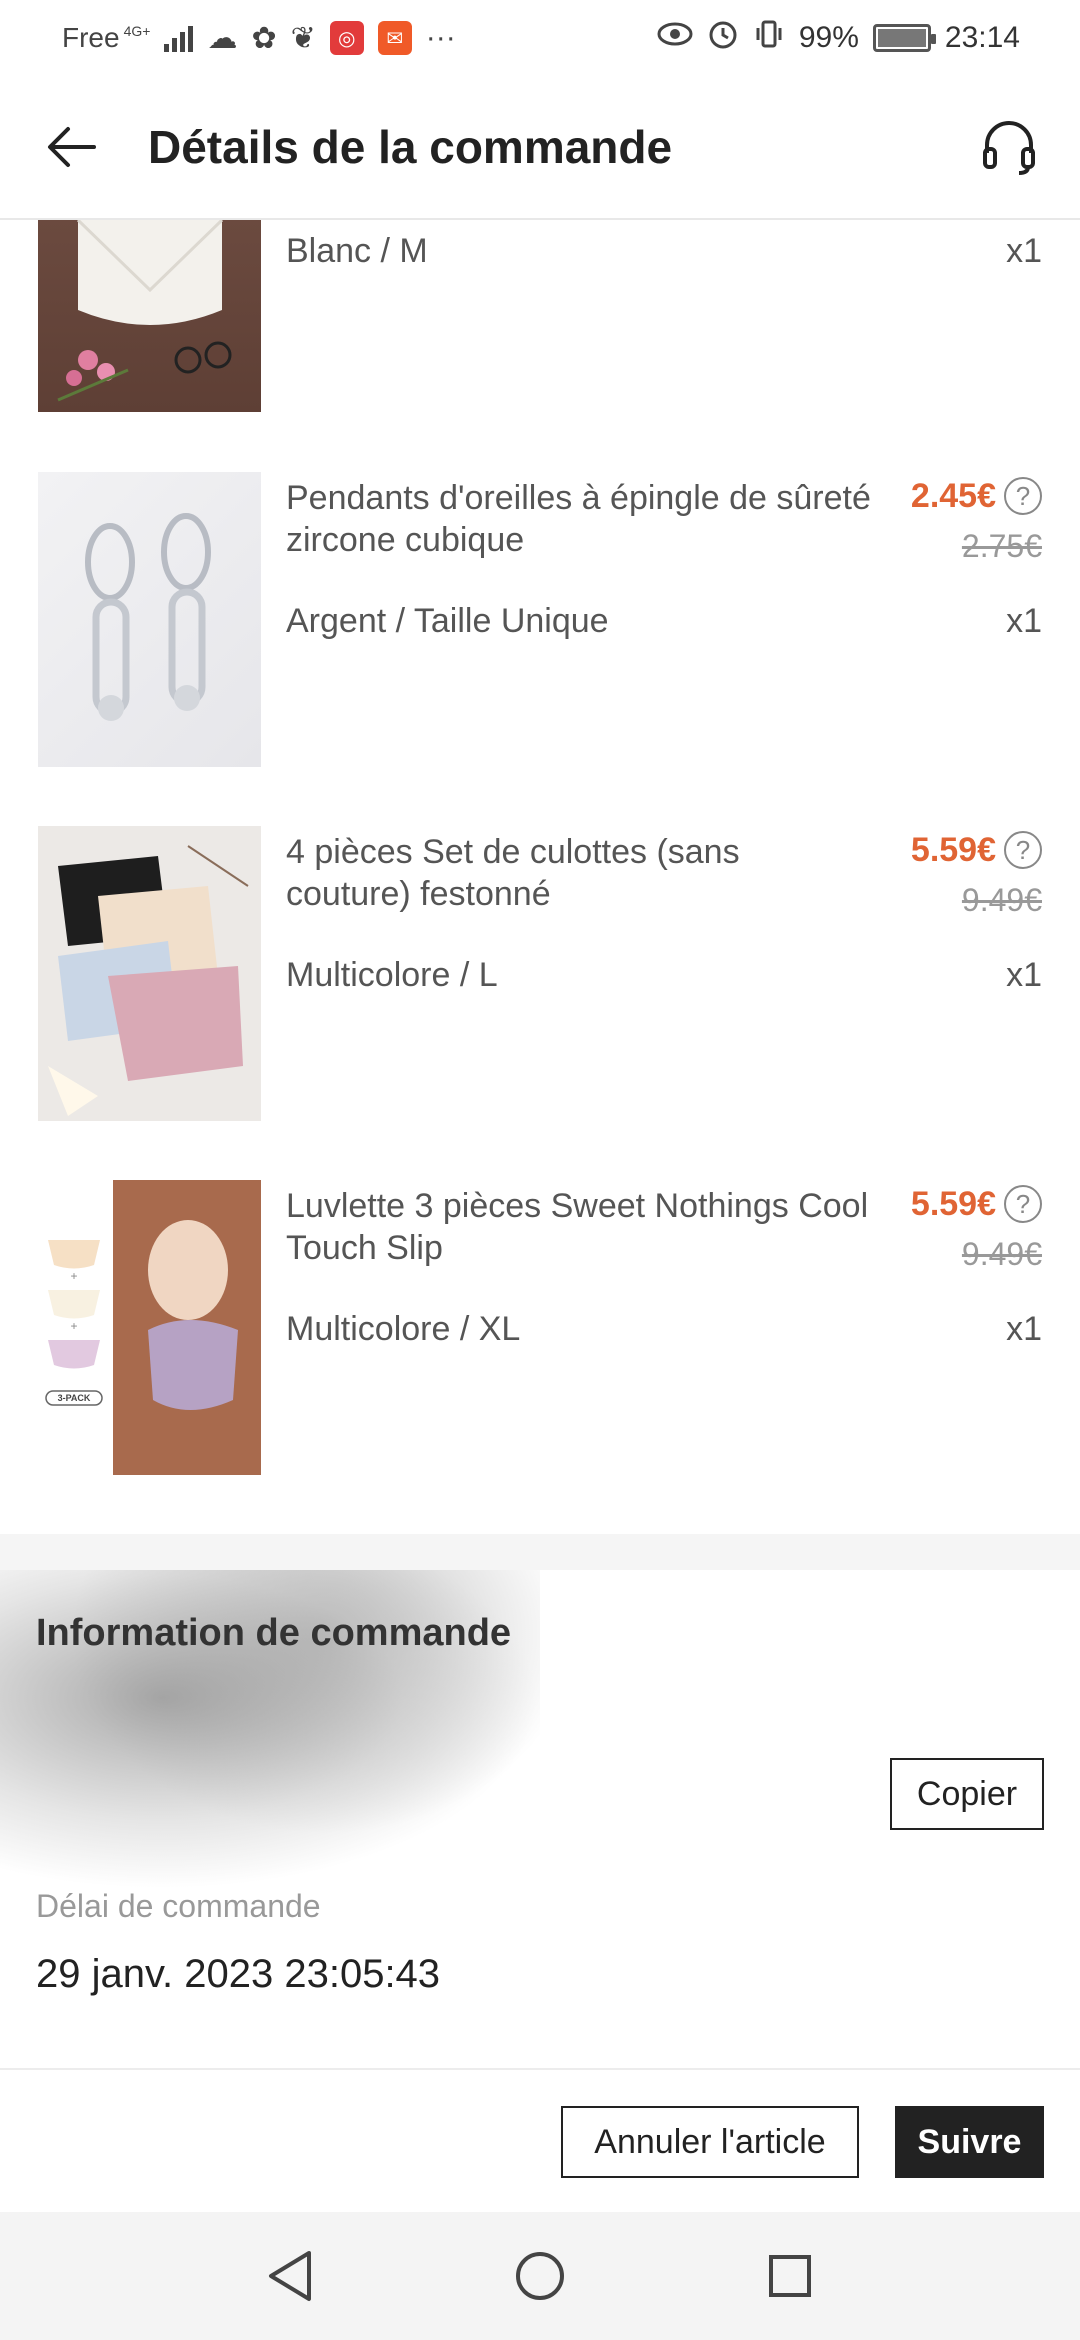 The height and width of the screenshot is (2340, 1080). What do you see at coordinates (440, 37) in the screenshot?
I see `more-notifications: ···` at bounding box center [440, 37].